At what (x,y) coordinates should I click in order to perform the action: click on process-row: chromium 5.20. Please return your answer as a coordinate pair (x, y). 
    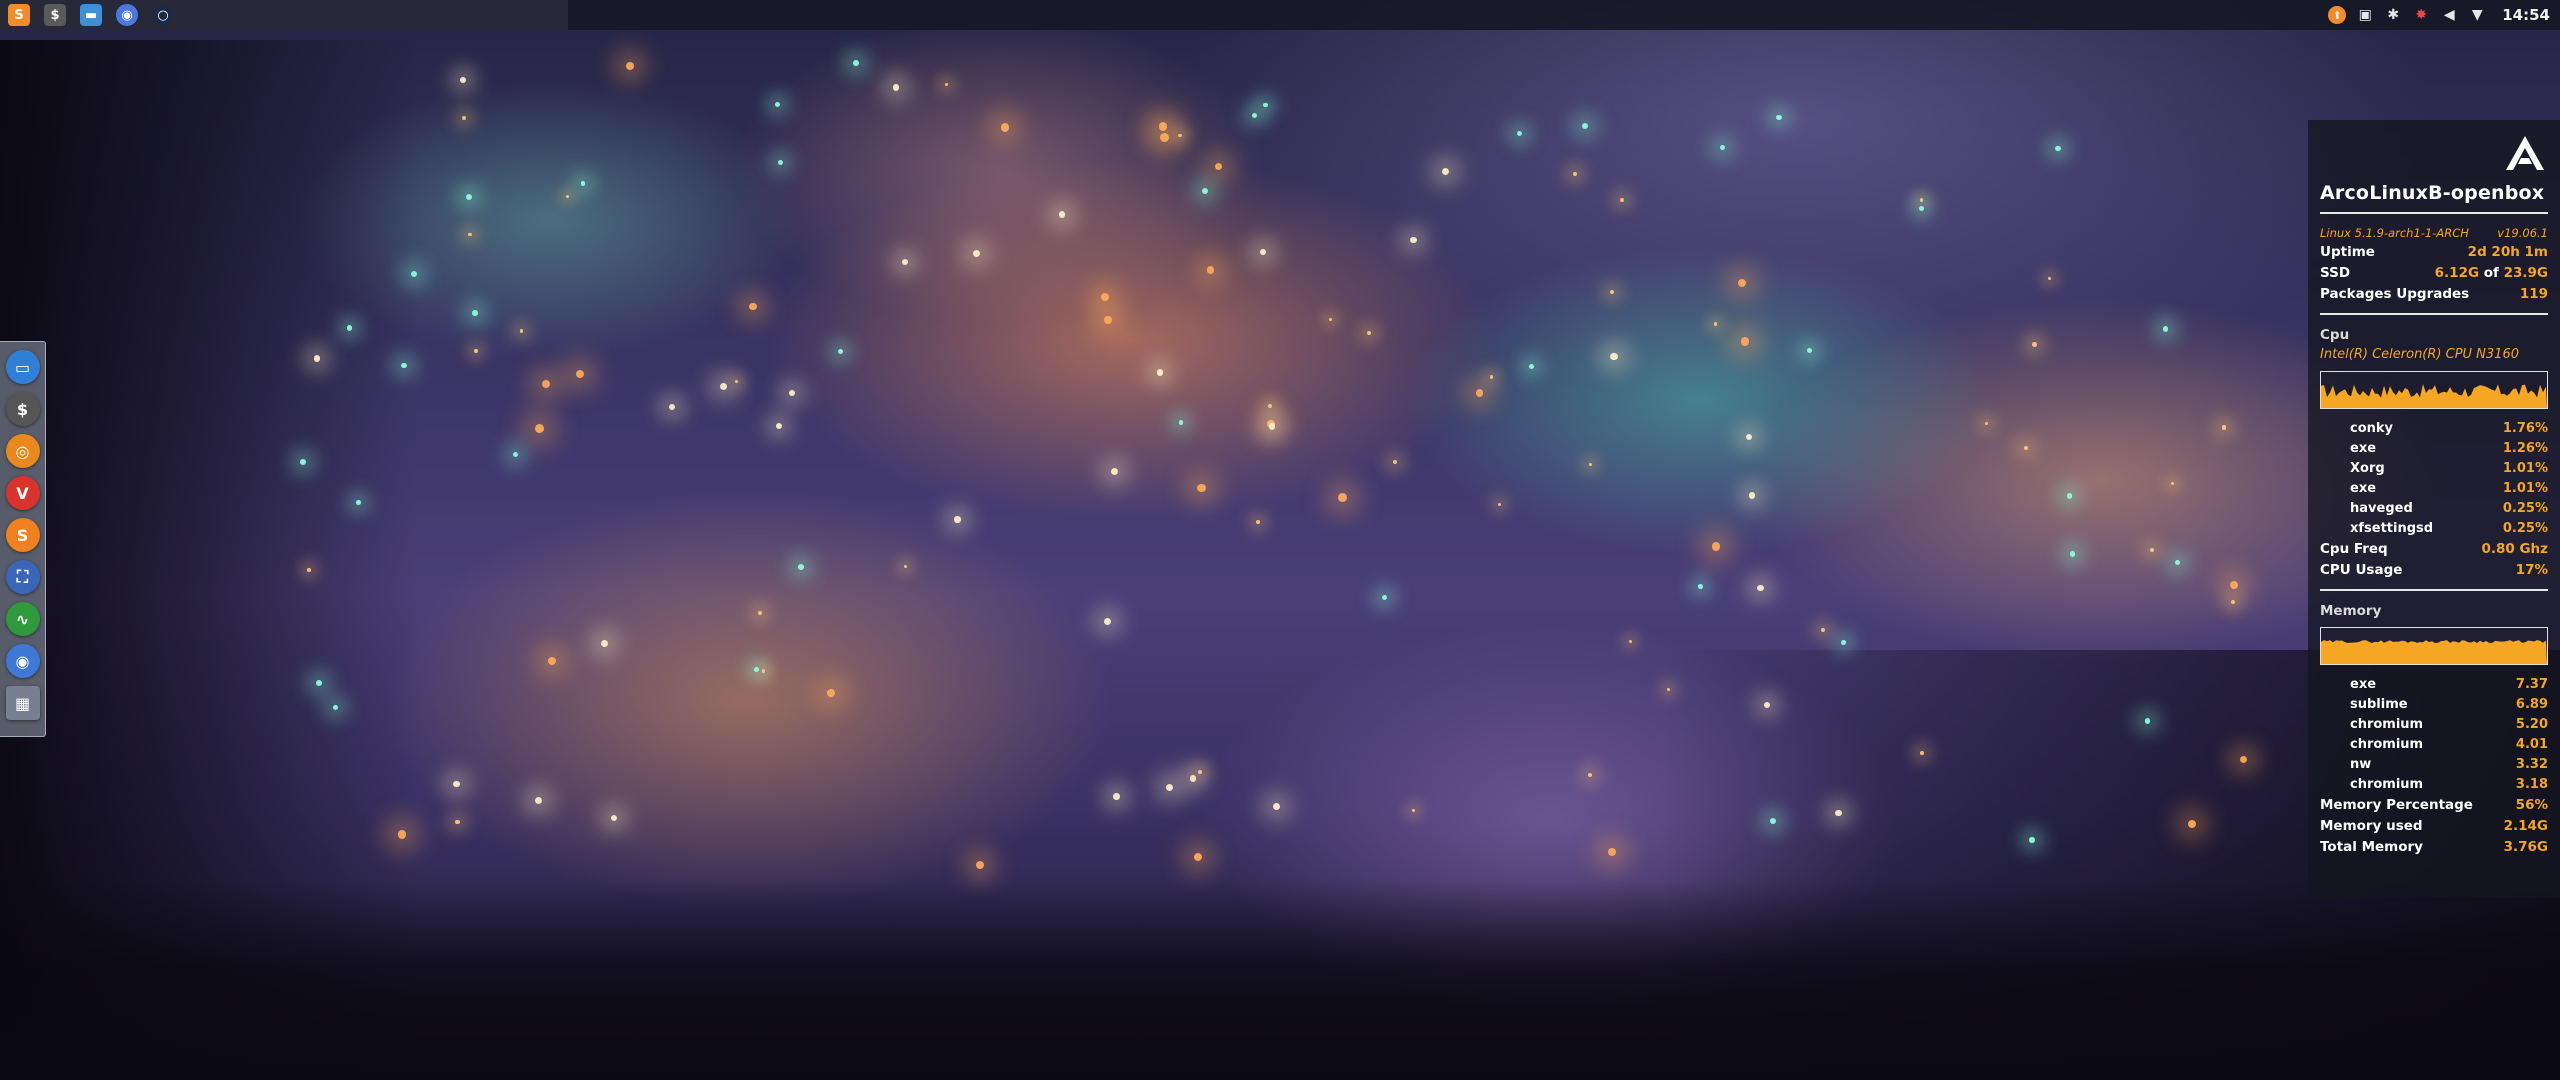
    Looking at the image, I should click on (2434, 725).